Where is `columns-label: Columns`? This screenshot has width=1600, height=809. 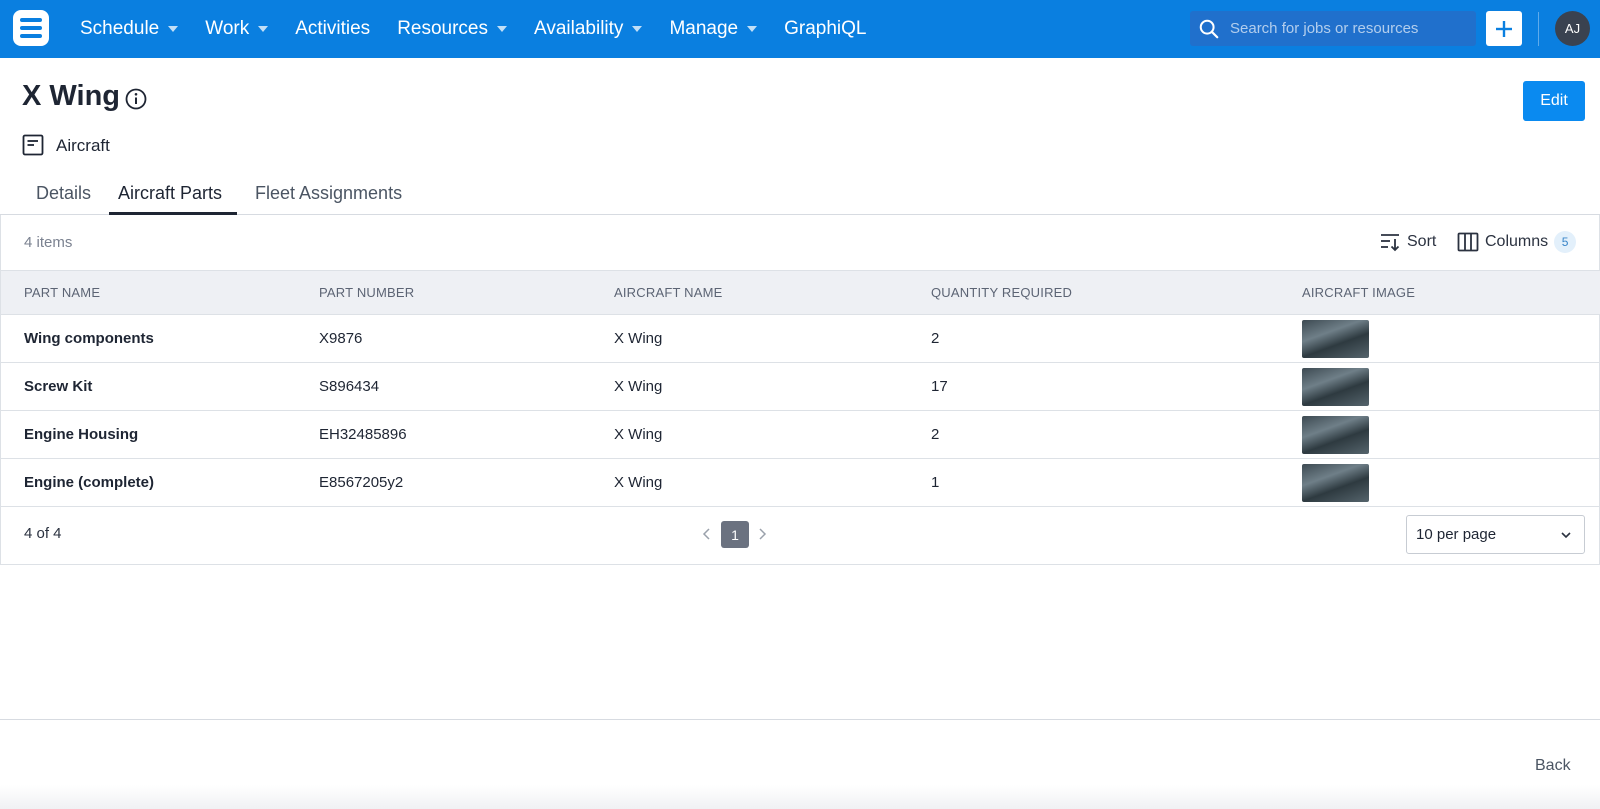 columns-label: Columns is located at coordinates (1517, 241).